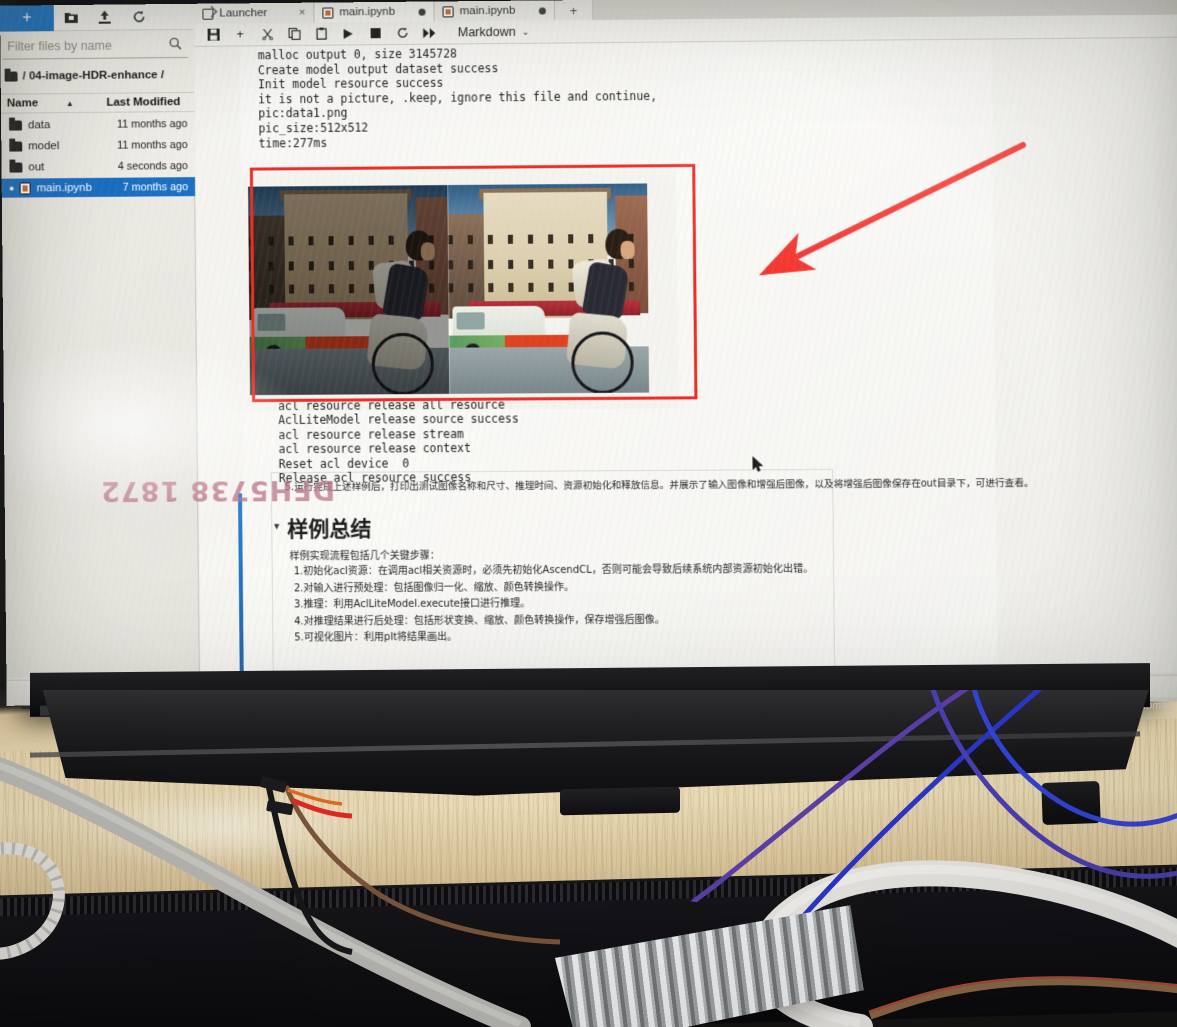  What do you see at coordinates (402, 32) in the screenshot?
I see `restart-kernel-icon` at bounding box center [402, 32].